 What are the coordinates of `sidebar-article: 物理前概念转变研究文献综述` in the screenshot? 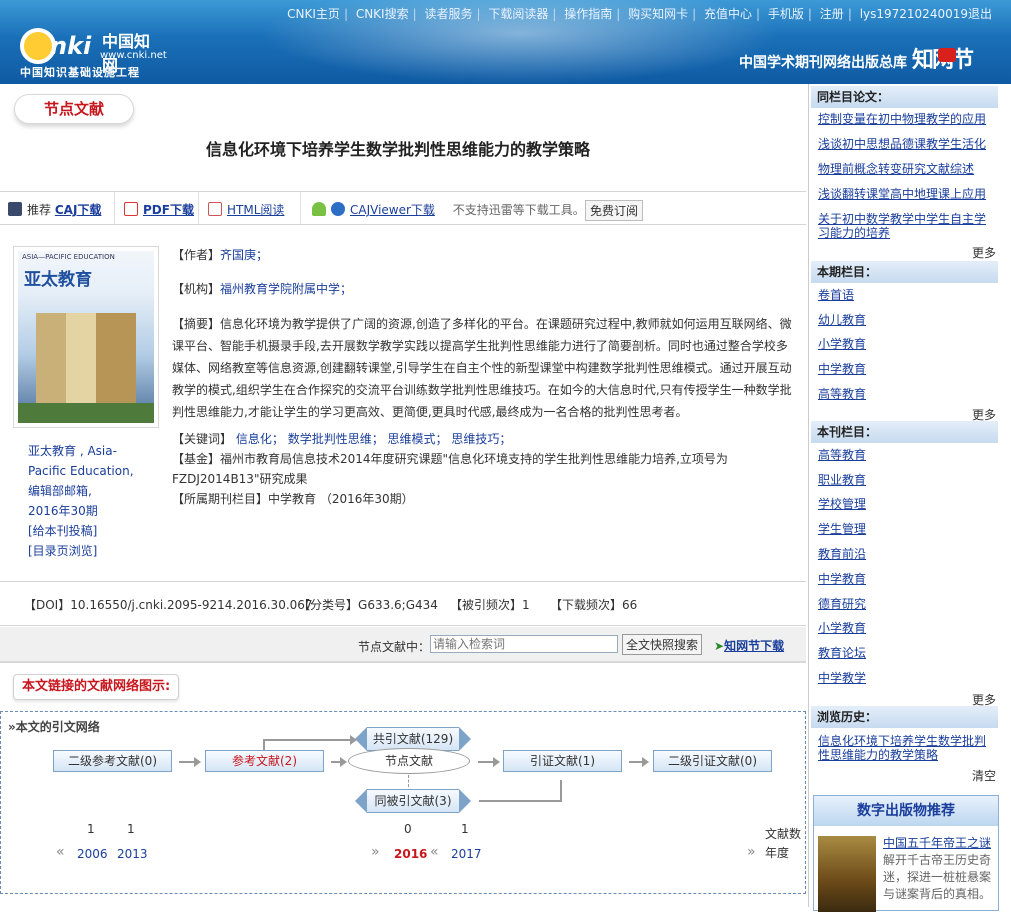 It's located at (907, 169).